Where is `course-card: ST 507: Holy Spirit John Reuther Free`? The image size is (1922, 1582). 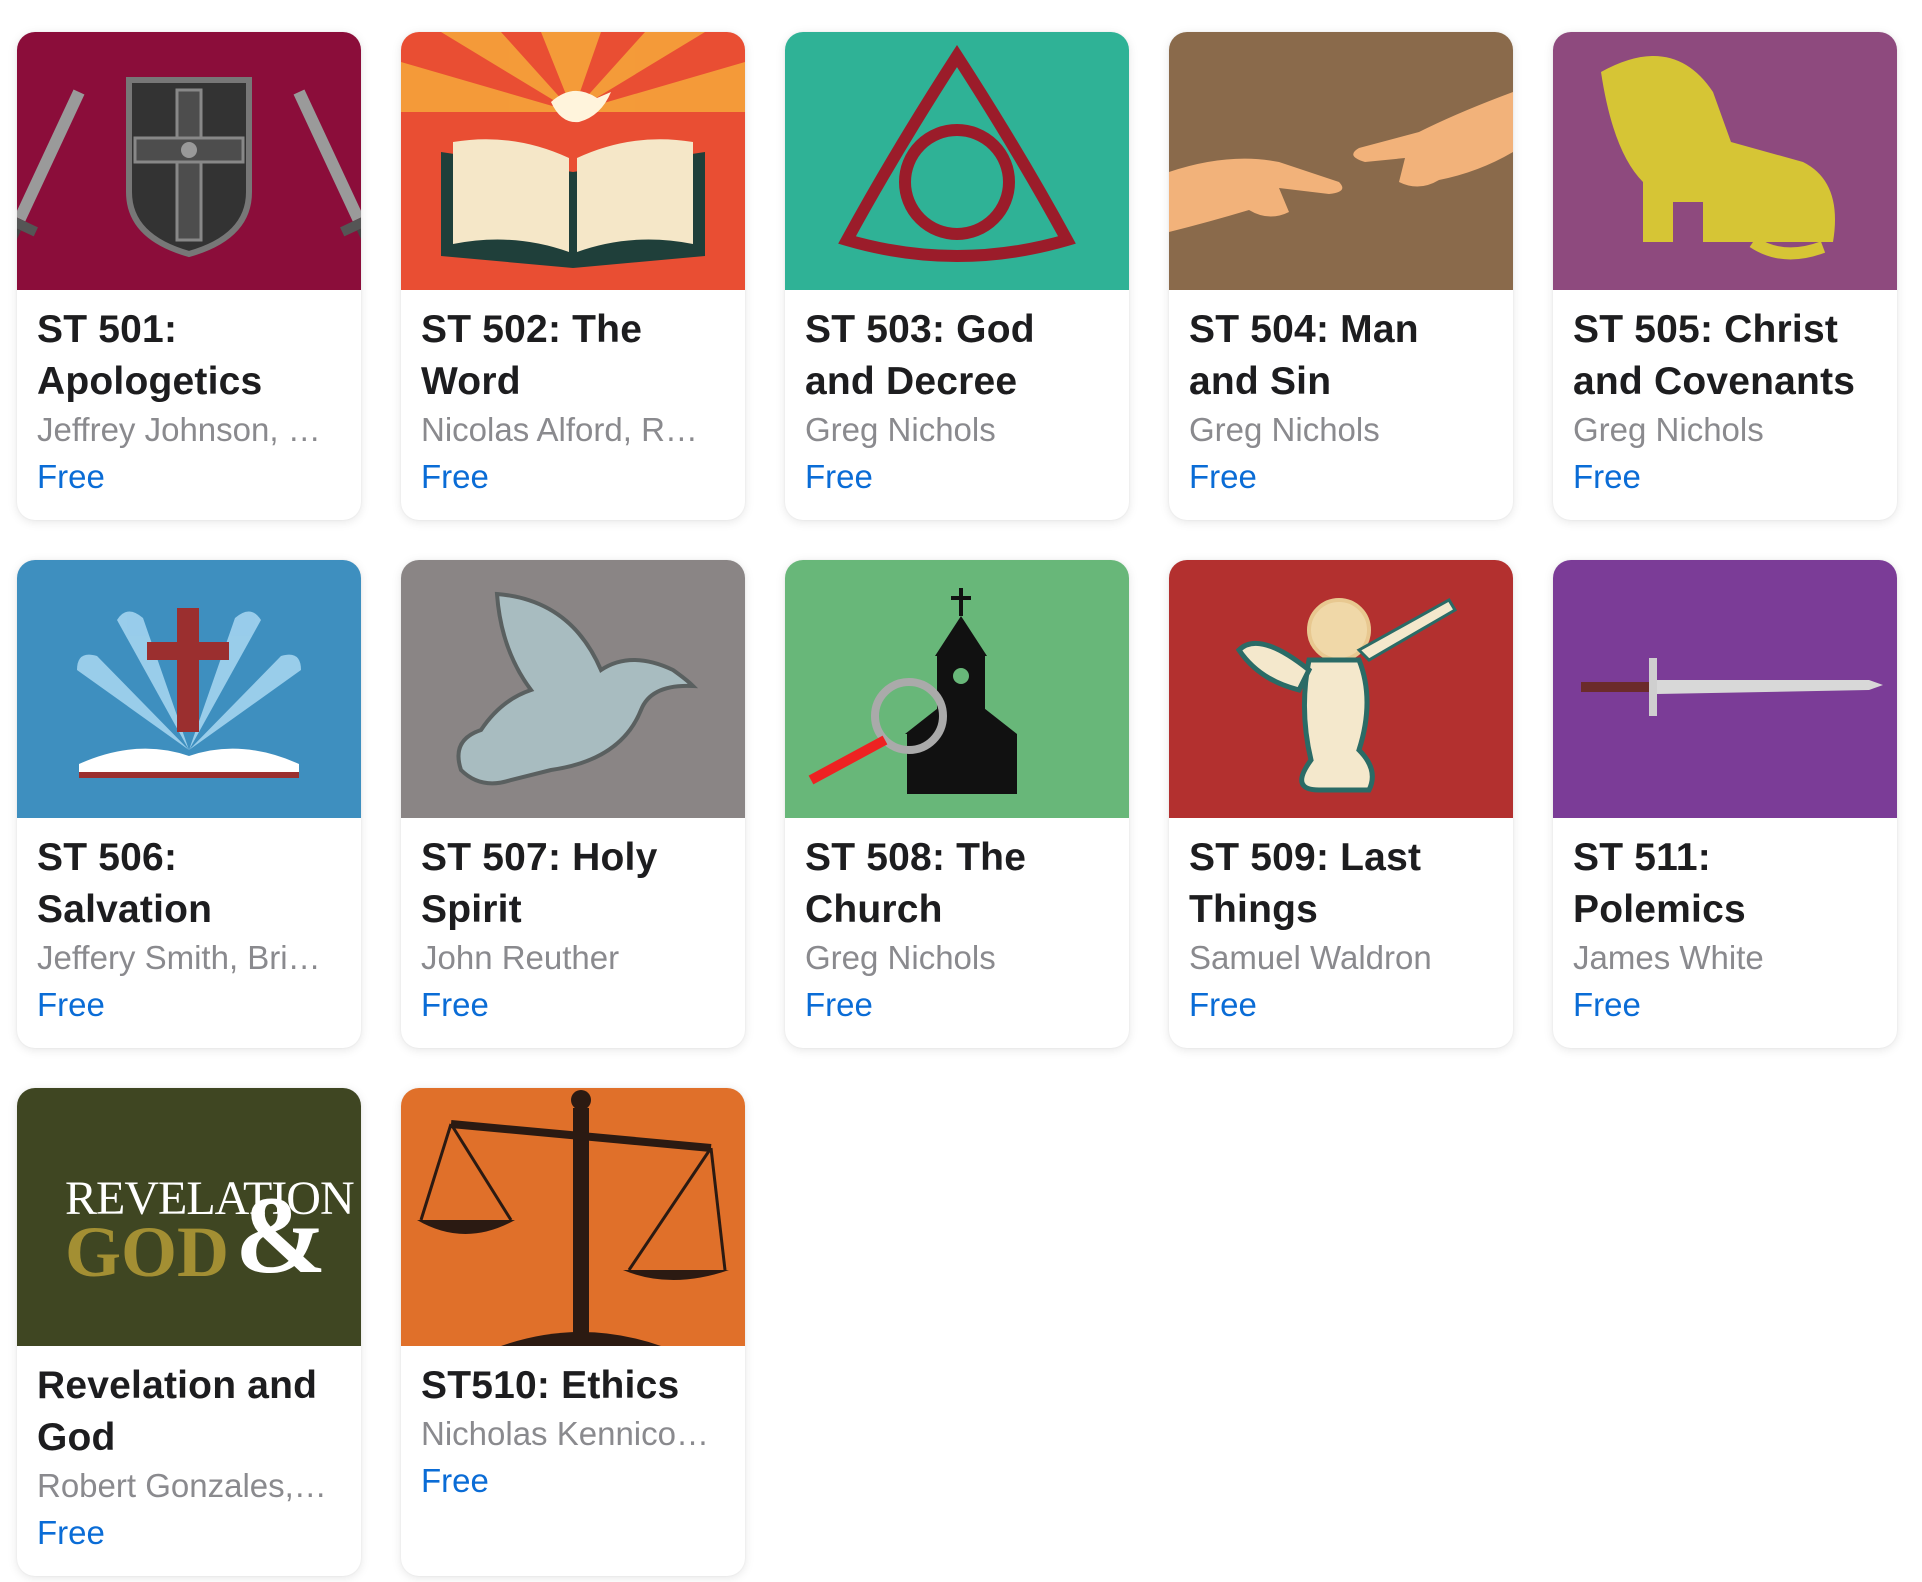
course-card: ST 507: Holy Spirit John Reuther Free is located at coordinates (573, 804).